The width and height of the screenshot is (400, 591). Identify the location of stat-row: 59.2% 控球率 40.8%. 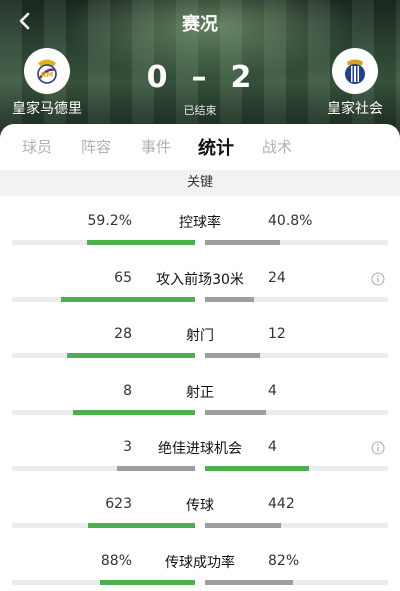
(200, 224).